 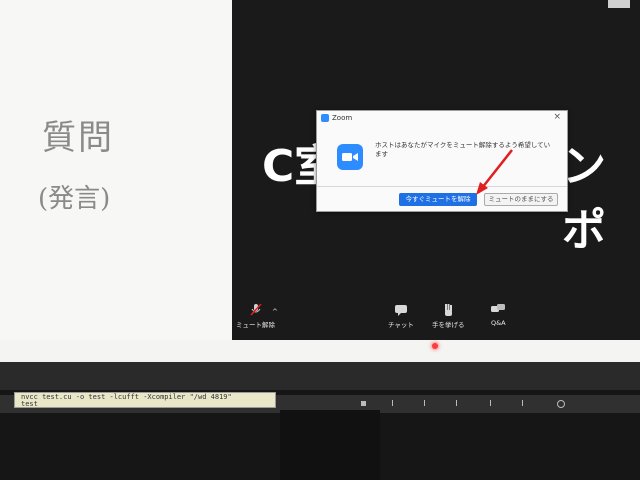 What do you see at coordinates (438, 199) in the screenshot?
I see `unmute-now-button: 今すぐミュートを解除` at bounding box center [438, 199].